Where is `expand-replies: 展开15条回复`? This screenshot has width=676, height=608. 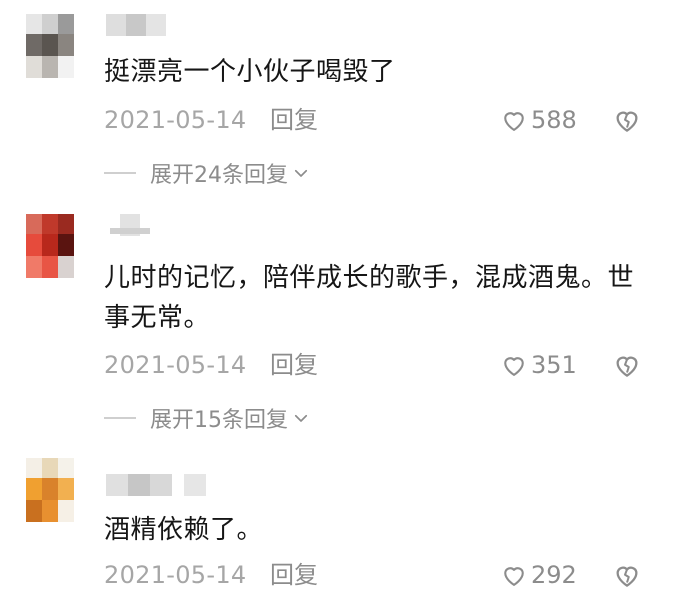 expand-replies: 展开15条回复 is located at coordinates (207, 418).